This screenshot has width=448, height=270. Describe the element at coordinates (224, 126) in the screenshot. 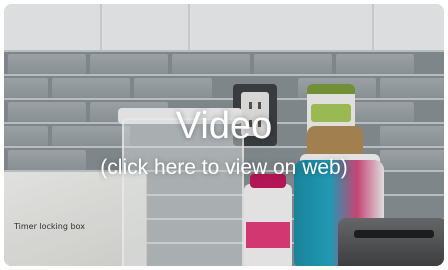

I see `video-title: Video` at that location.